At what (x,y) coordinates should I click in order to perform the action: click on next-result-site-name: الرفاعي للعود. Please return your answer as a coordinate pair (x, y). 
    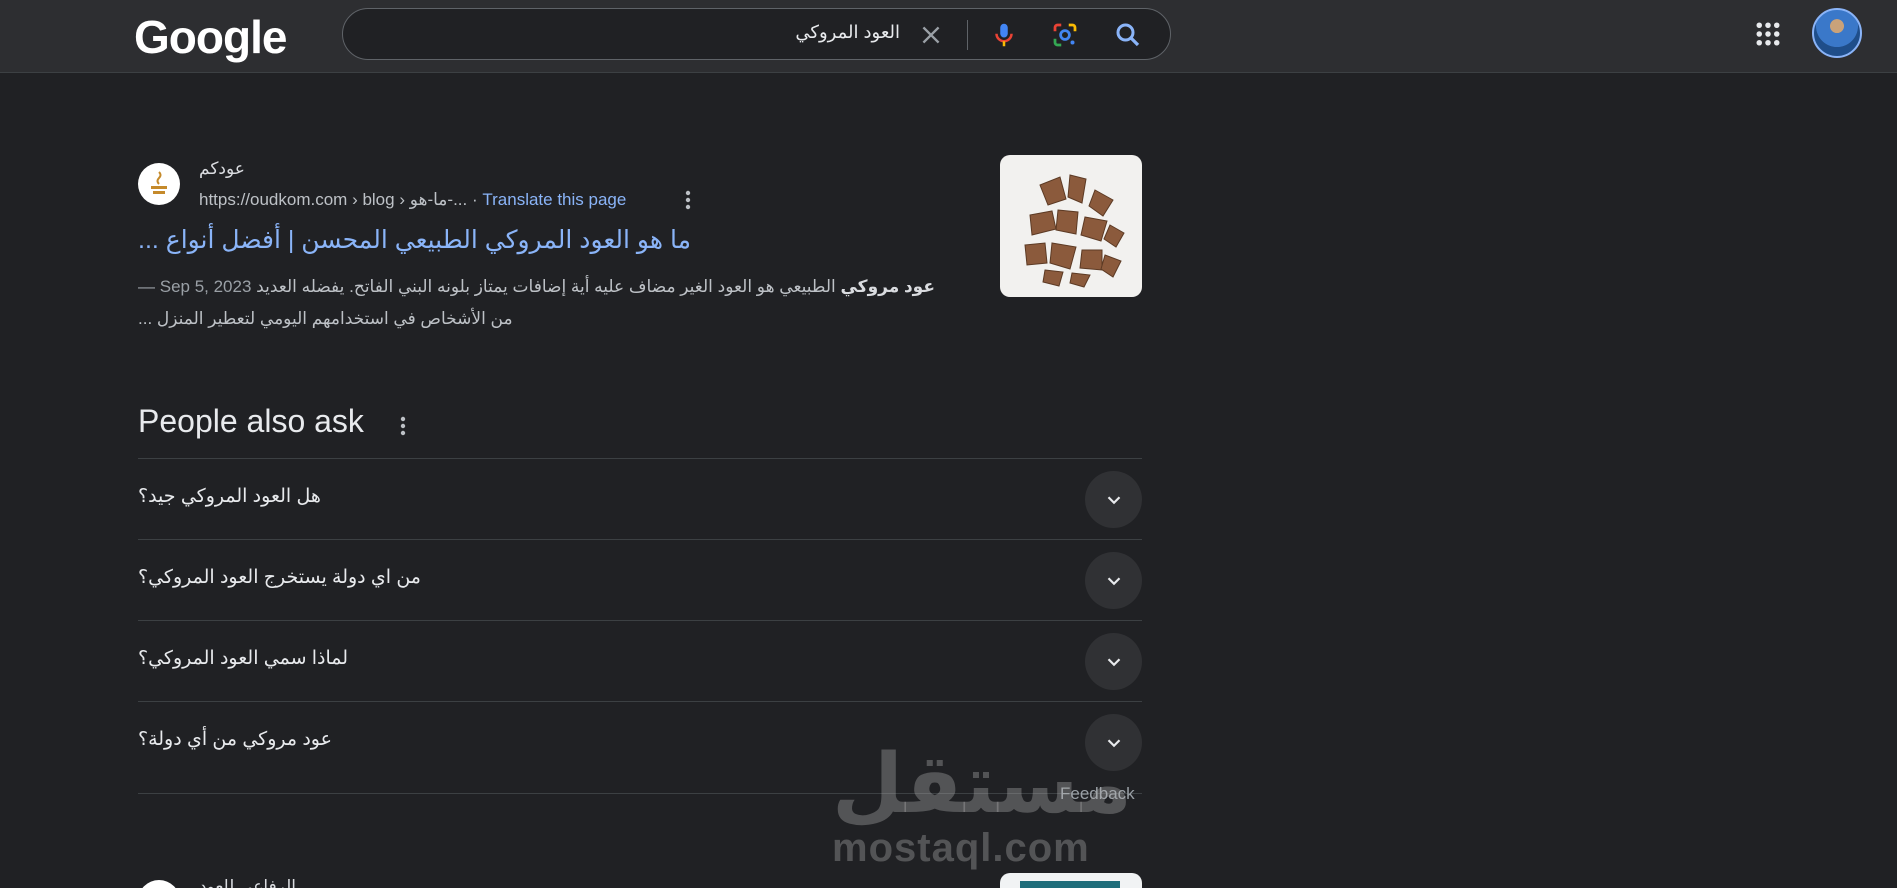
    Looking at the image, I should click on (247, 882).